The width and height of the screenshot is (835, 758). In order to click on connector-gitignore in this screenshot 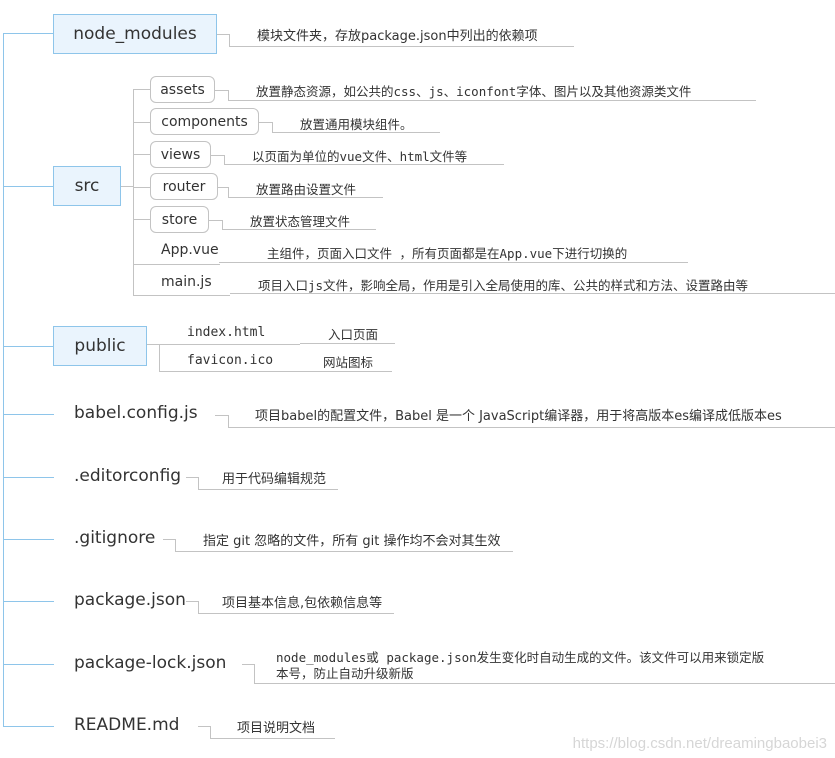, I will do `click(28, 539)`.